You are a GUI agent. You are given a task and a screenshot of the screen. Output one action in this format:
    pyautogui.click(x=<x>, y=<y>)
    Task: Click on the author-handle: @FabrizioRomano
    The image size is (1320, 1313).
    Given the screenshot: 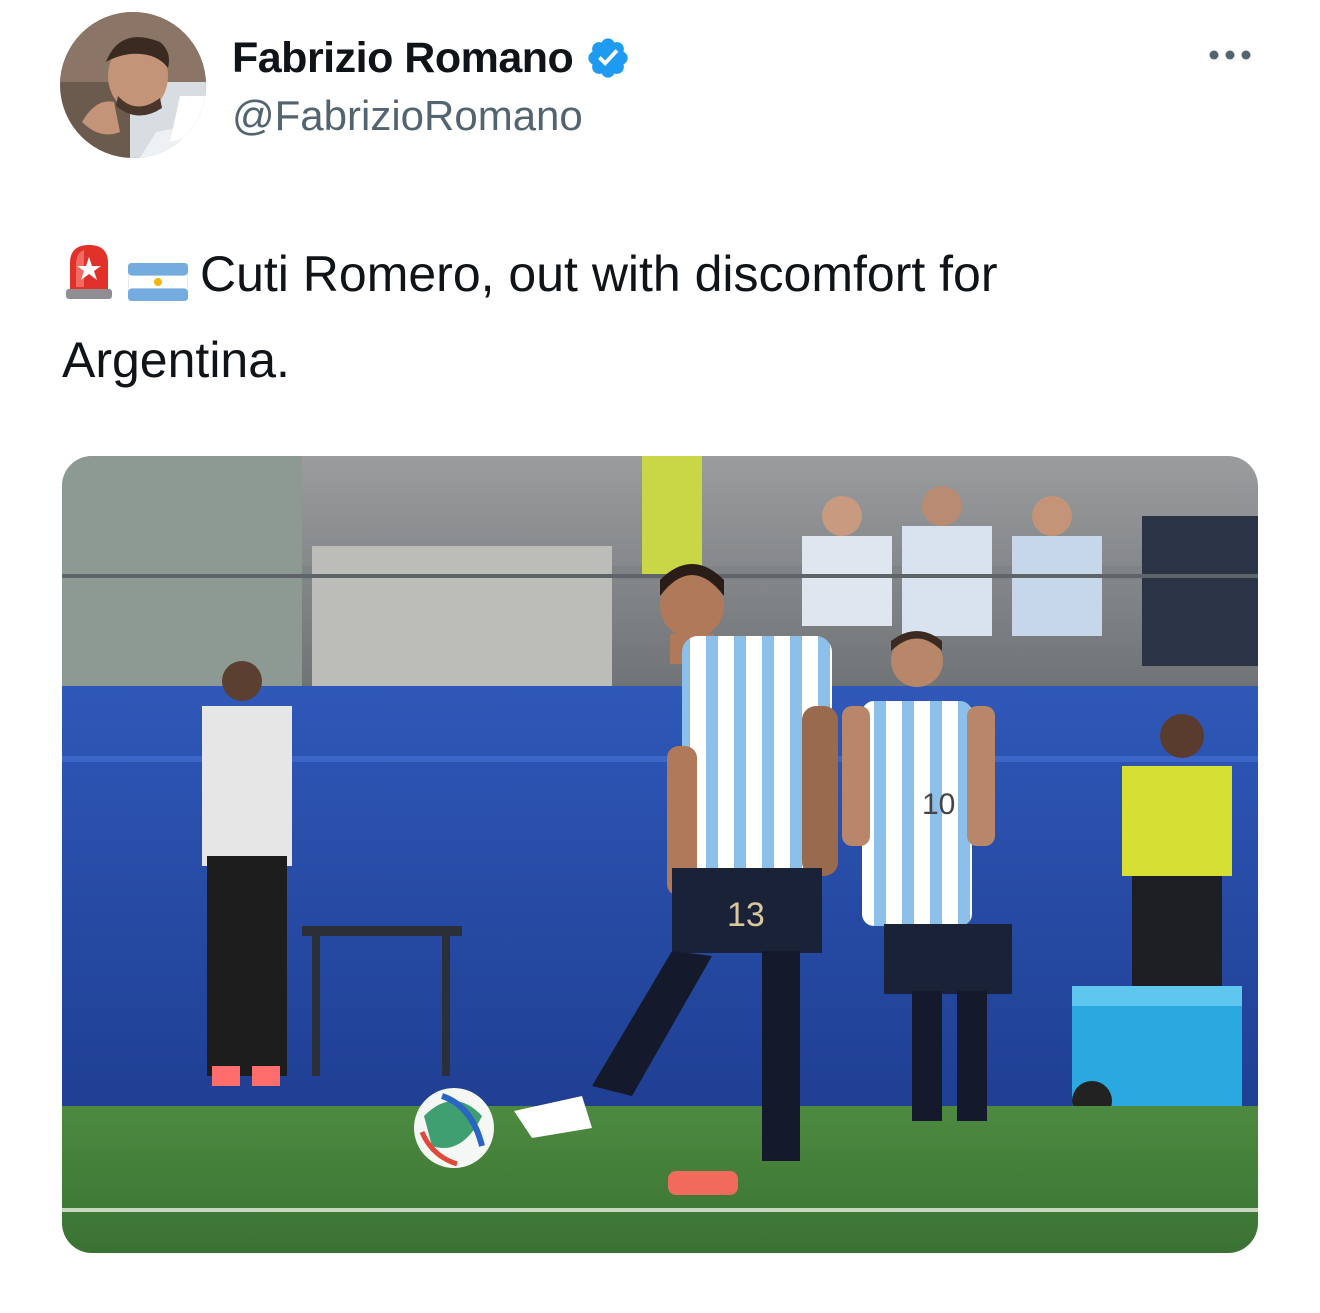 What is the action you would take?
    pyautogui.click(x=407, y=116)
    